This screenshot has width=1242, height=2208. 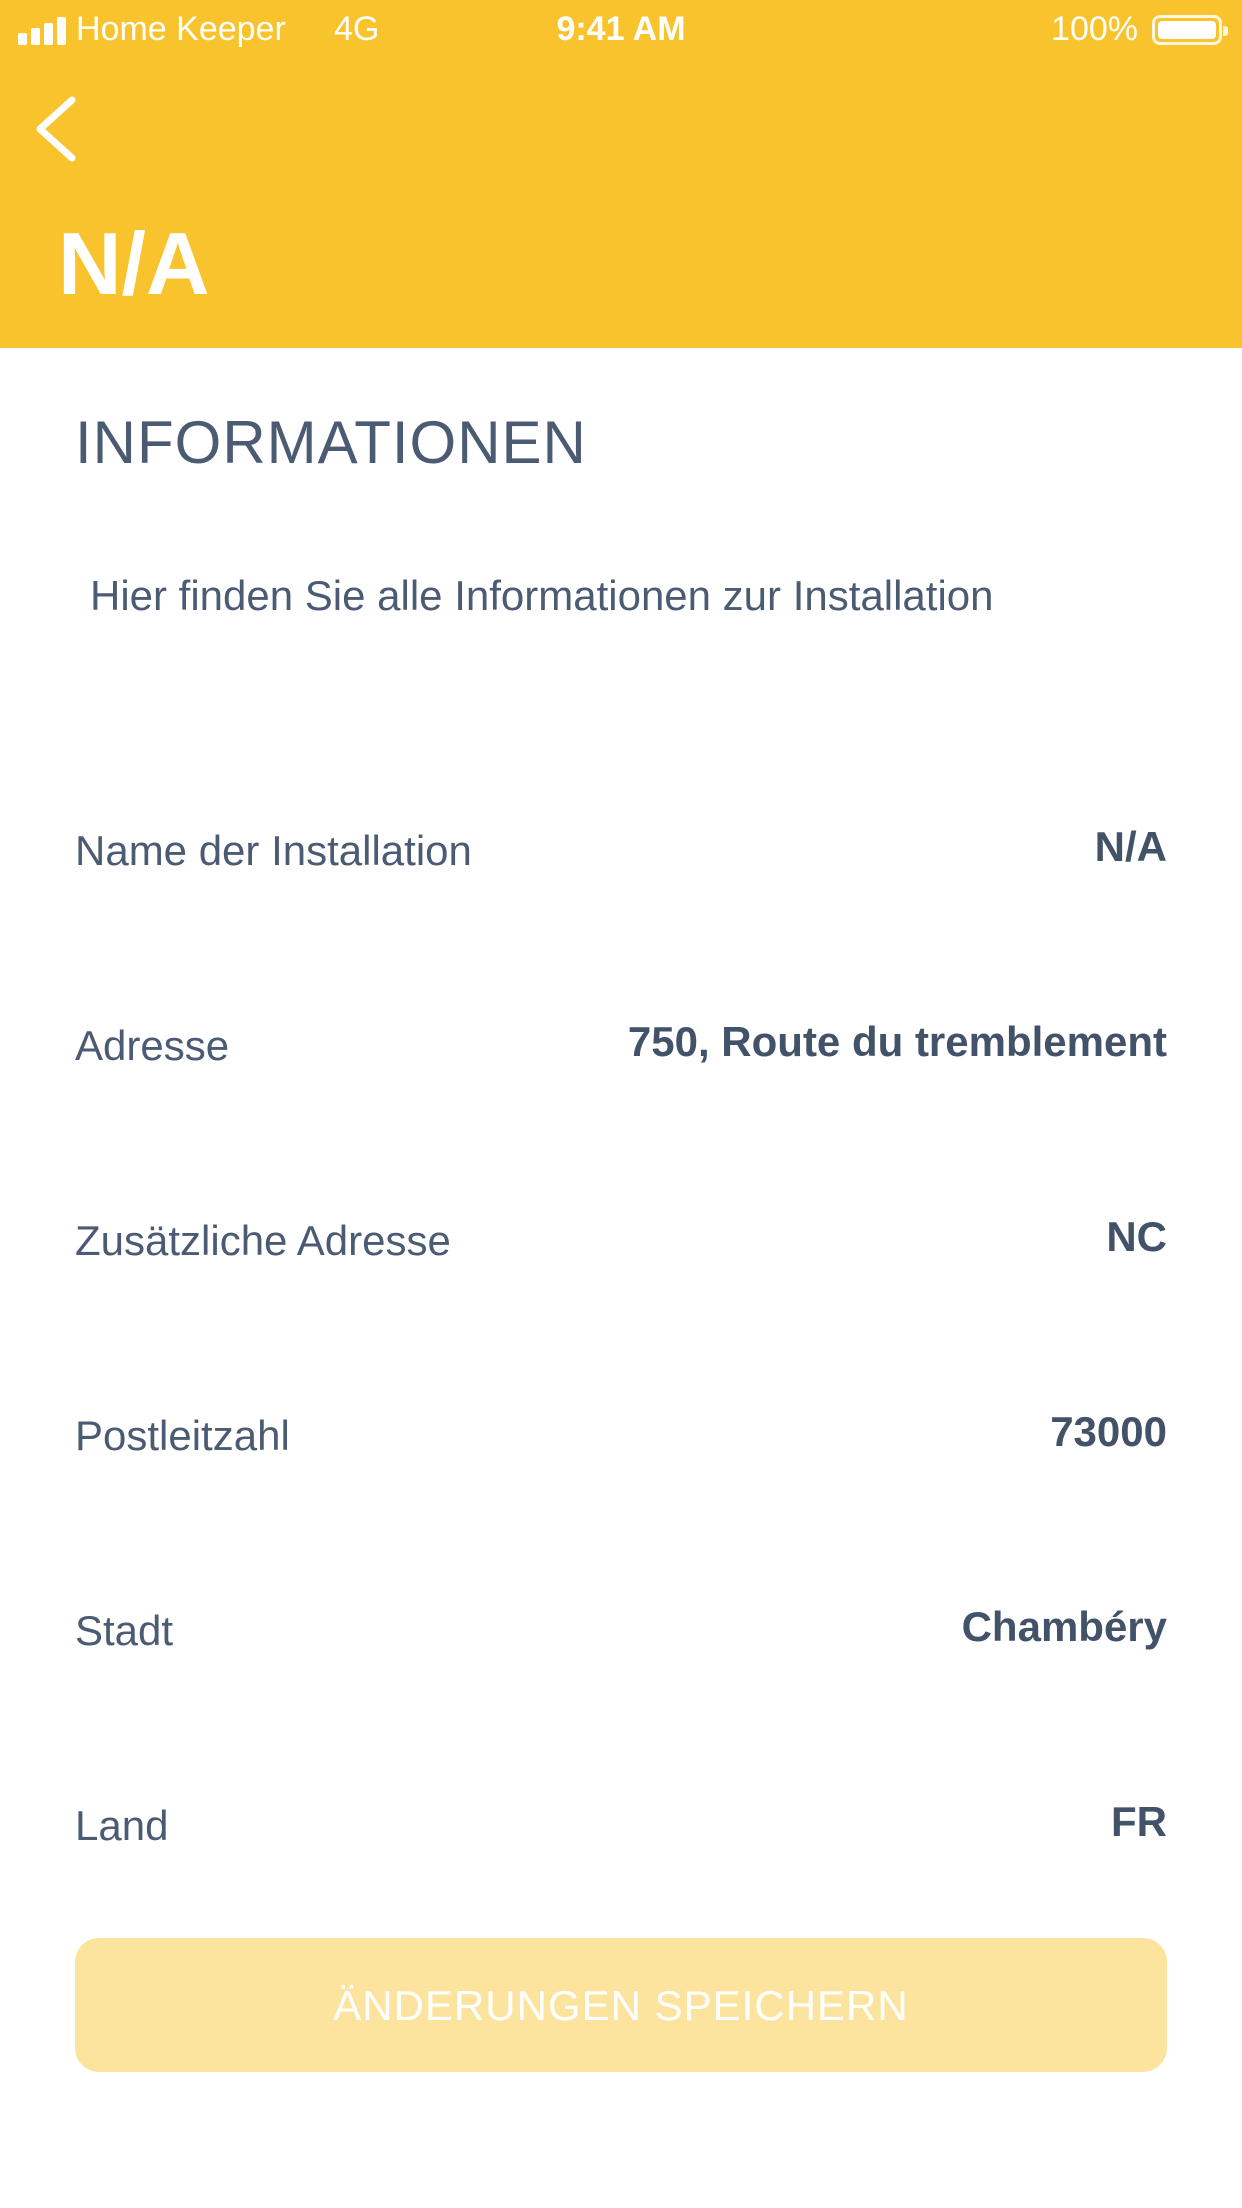 I want to click on chevron-left-icon, so click(x=56, y=129).